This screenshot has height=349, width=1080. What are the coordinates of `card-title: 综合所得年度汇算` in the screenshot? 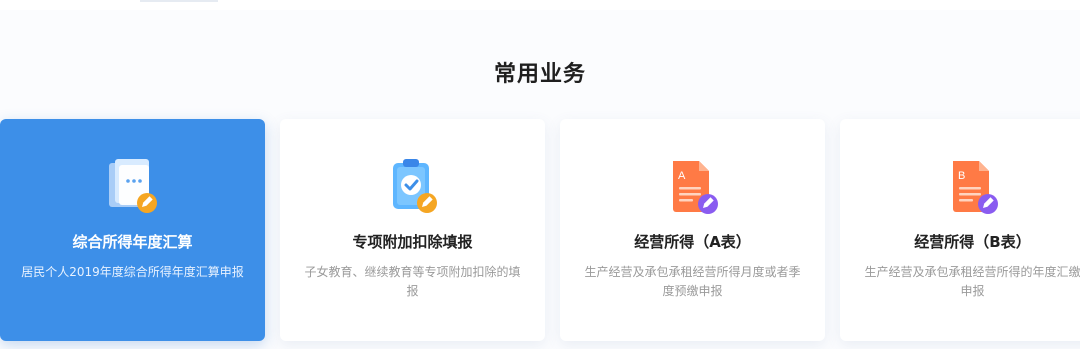 It's located at (132, 242).